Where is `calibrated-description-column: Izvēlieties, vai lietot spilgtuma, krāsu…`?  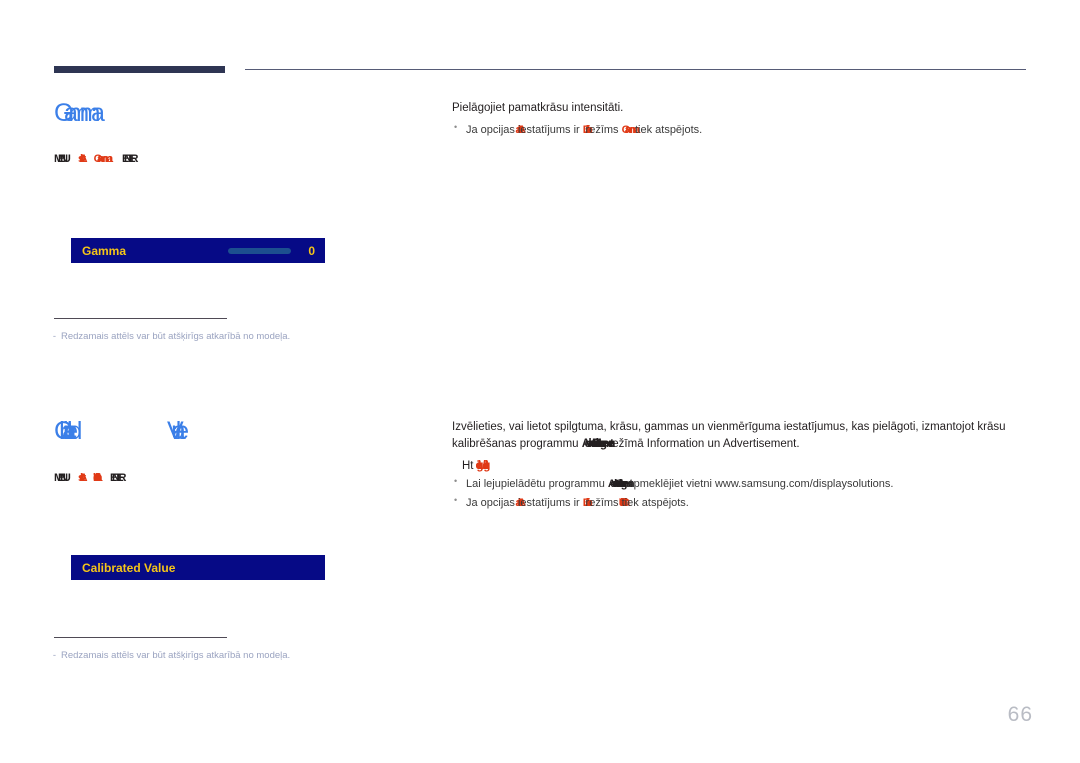 calibrated-description-column: Izvēlieties, vai lietot spilgtuma, krāsu… is located at coordinates (741, 466).